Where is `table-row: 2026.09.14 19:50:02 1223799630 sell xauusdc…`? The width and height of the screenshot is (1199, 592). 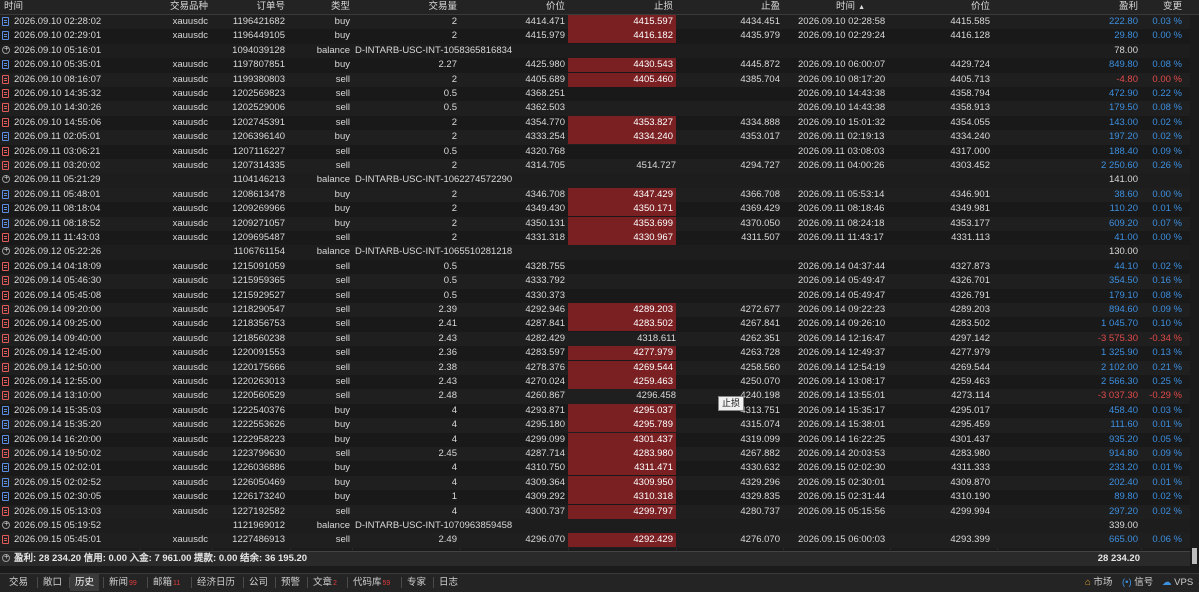
table-row: 2026.09.14 19:50:02 1223799630 sell xauusdc… is located at coordinates (595, 454).